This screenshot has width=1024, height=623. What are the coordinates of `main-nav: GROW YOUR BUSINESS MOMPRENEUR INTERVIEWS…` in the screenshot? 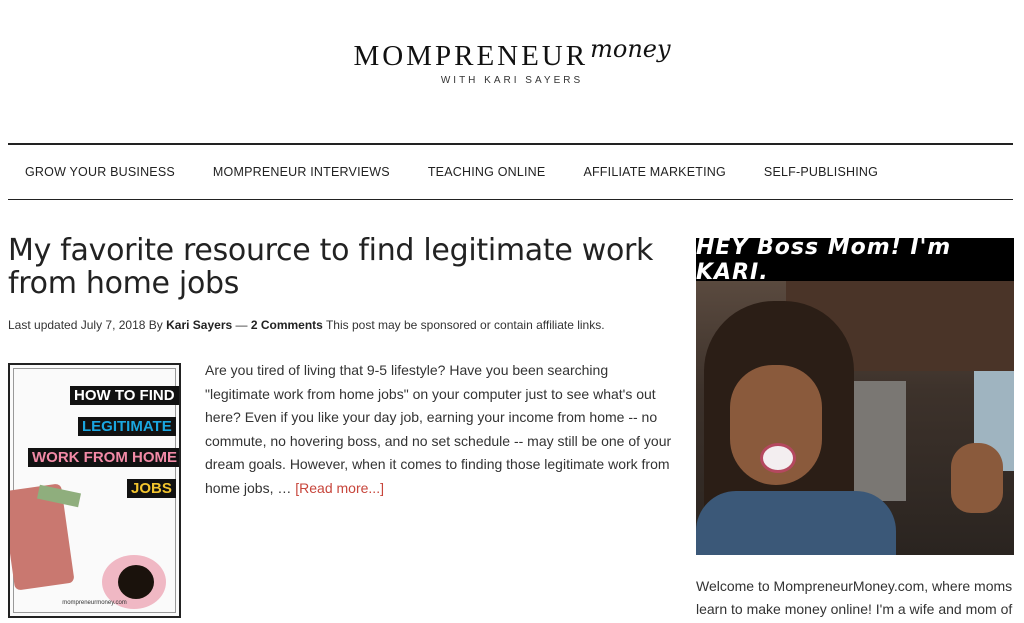 It's located at (510, 171).